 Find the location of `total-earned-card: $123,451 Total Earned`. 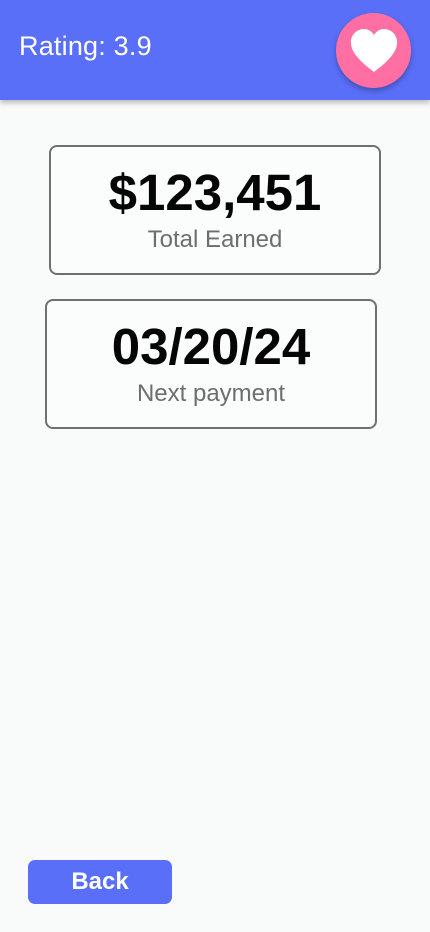

total-earned-card: $123,451 Total Earned is located at coordinates (215, 210).